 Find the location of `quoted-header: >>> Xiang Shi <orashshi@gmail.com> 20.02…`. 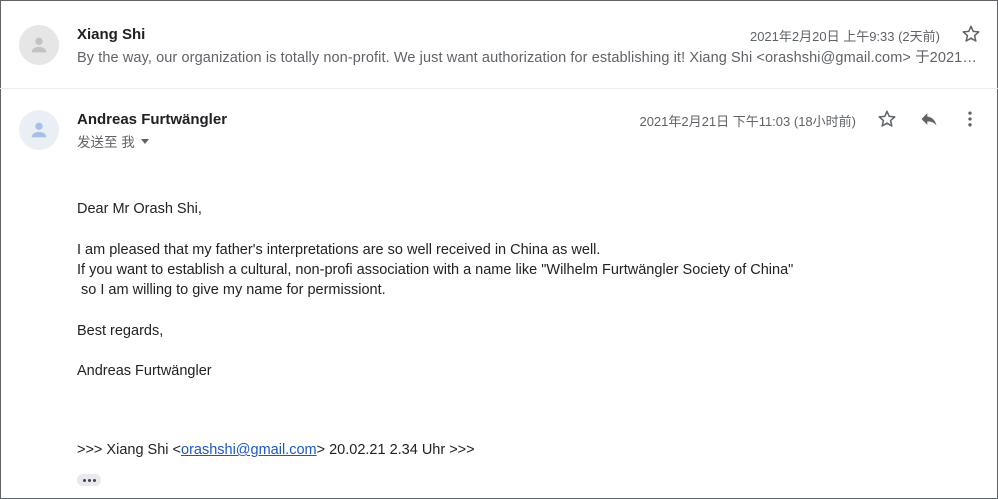

quoted-header: >>> Xiang Shi <orashshi@gmail.com> 20.02… is located at coordinates (276, 450).